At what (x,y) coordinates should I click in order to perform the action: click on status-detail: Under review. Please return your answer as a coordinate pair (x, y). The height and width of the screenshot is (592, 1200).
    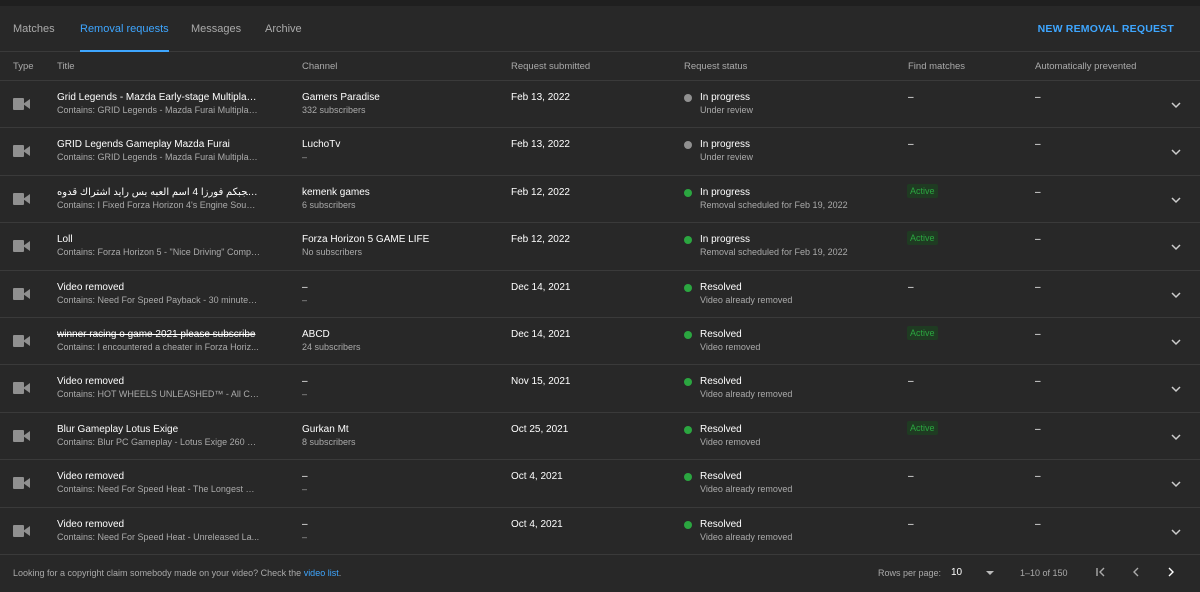
    Looking at the image, I should click on (727, 157).